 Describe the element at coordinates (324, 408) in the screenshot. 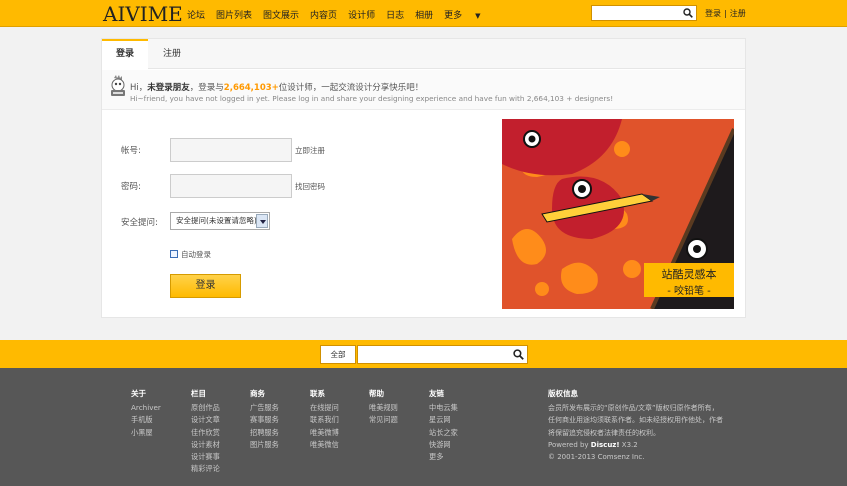

I see `footer-link: 在线提问` at that location.